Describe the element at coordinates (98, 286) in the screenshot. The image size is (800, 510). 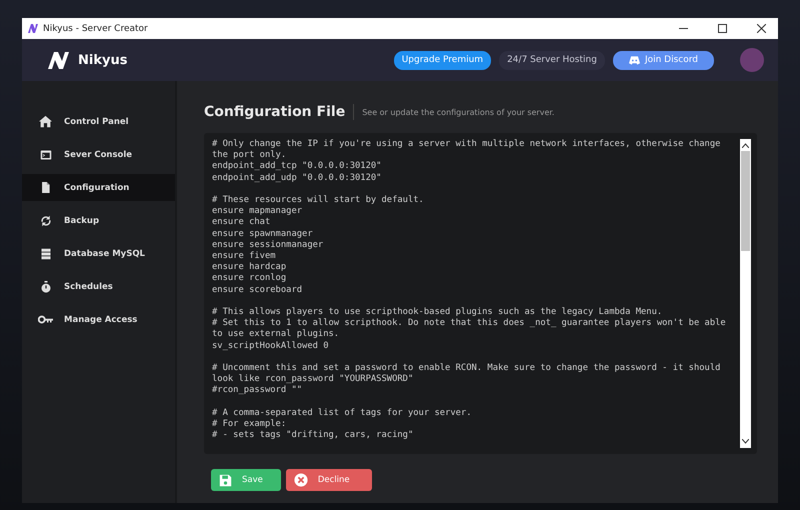
I see `sidebar-item: Schedules` at that location.